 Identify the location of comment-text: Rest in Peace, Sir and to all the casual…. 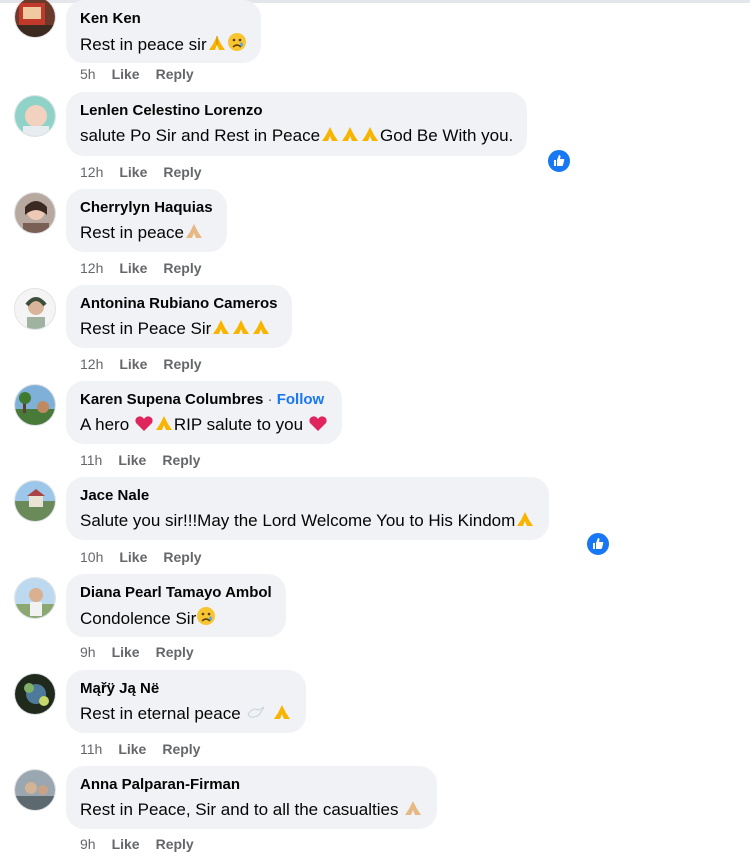
(242, 809).